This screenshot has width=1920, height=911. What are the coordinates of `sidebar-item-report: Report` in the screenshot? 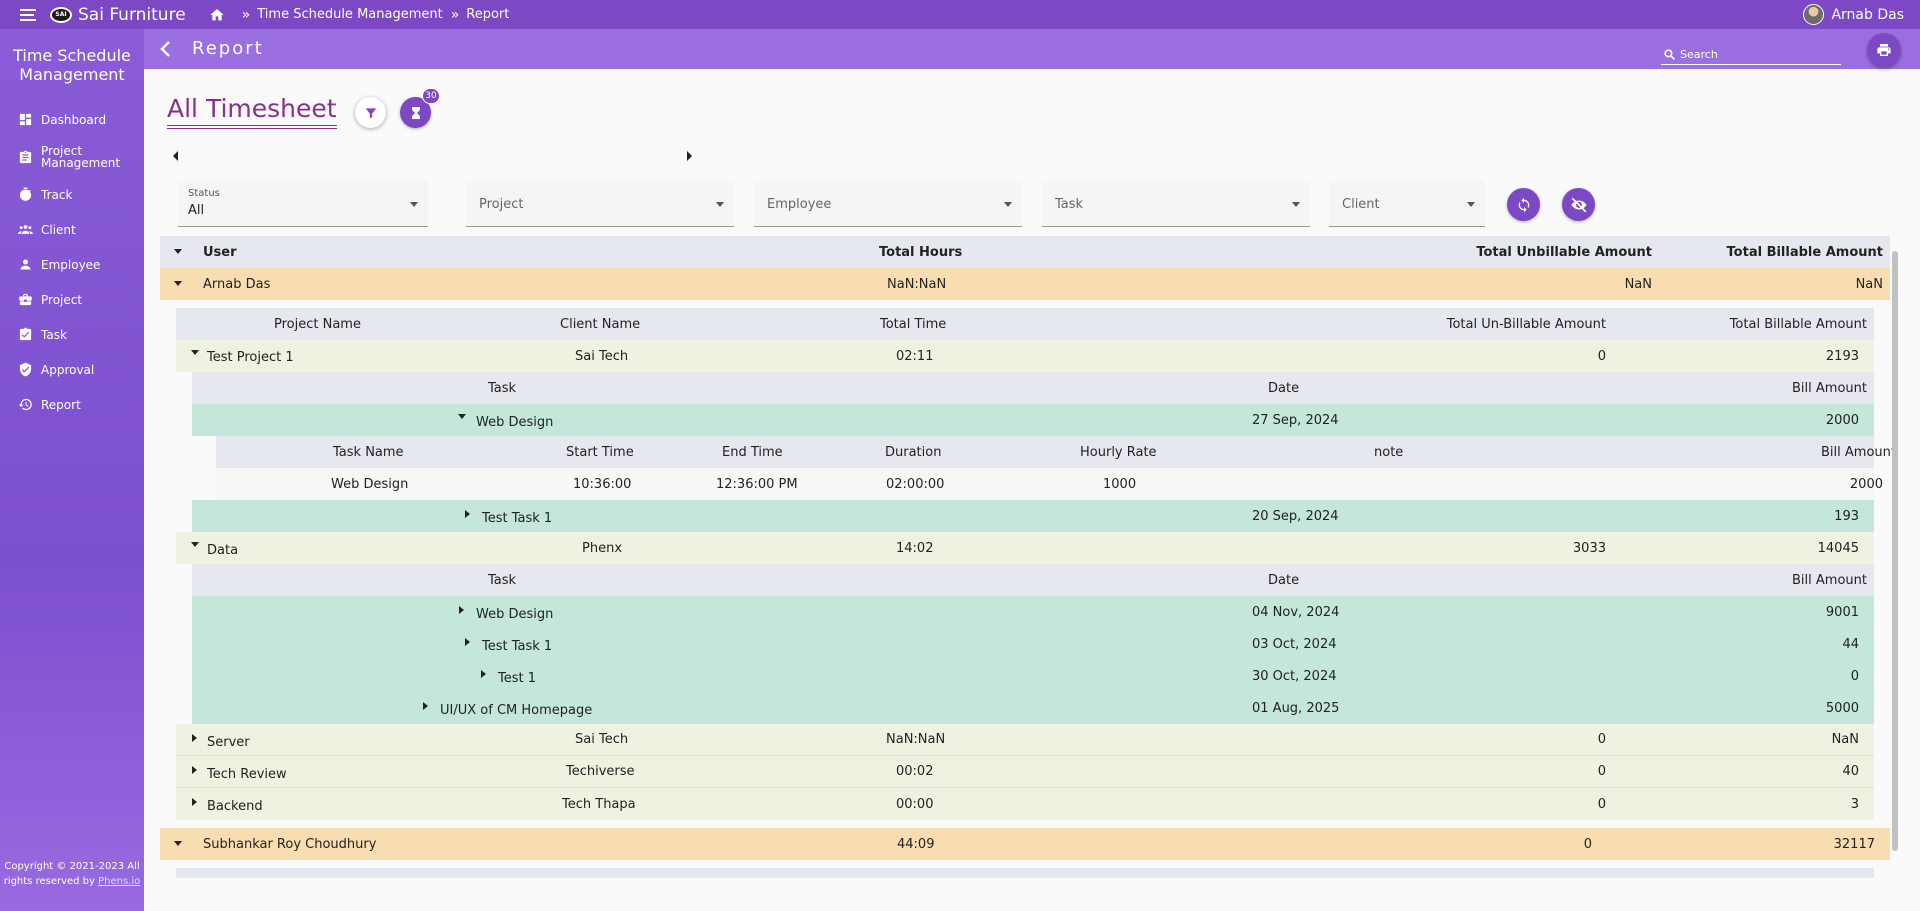 It's located at (72, 404).